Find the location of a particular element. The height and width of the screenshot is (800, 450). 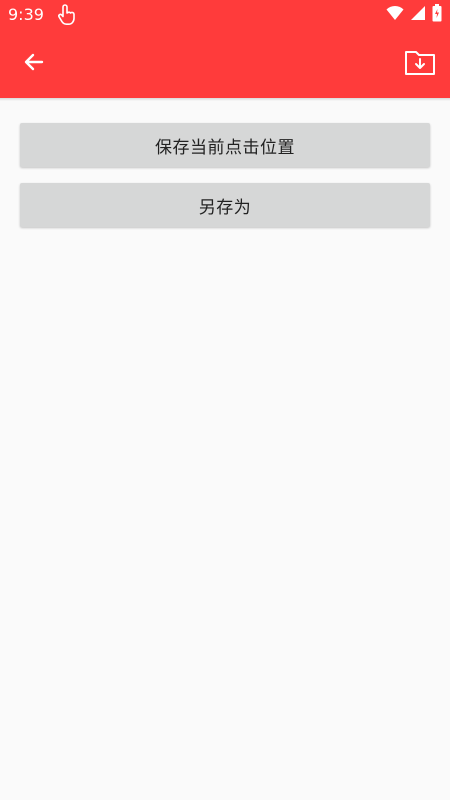

back-button is located at coordinates (34, 64).